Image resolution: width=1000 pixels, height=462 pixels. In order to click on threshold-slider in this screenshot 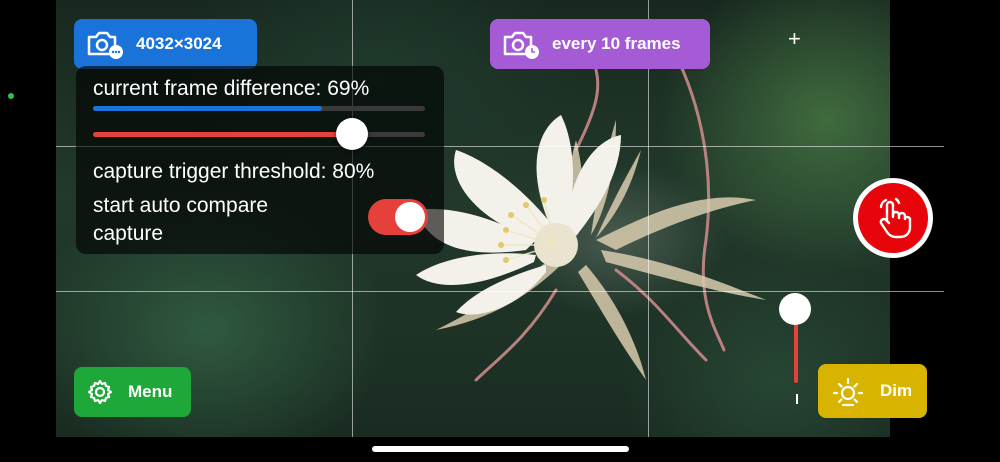, I will do `click(259, 134)`.